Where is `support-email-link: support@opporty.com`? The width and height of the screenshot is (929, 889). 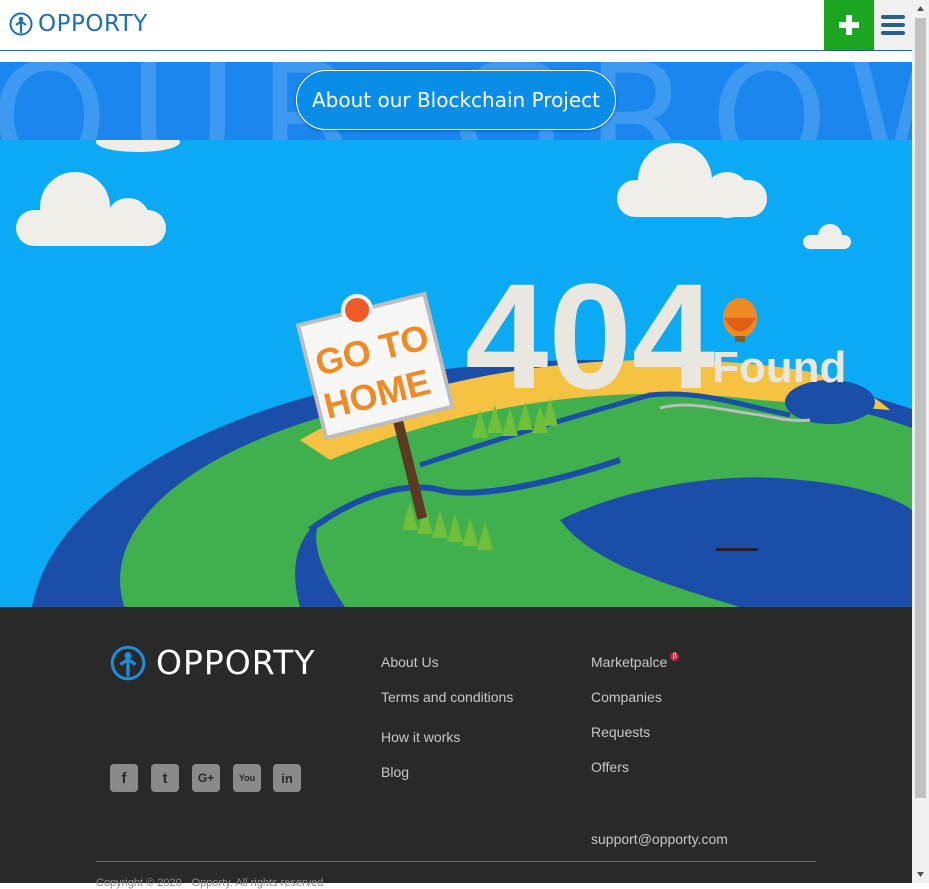 support-email-link: support@opporty.com is located at coordinates (659, 839).